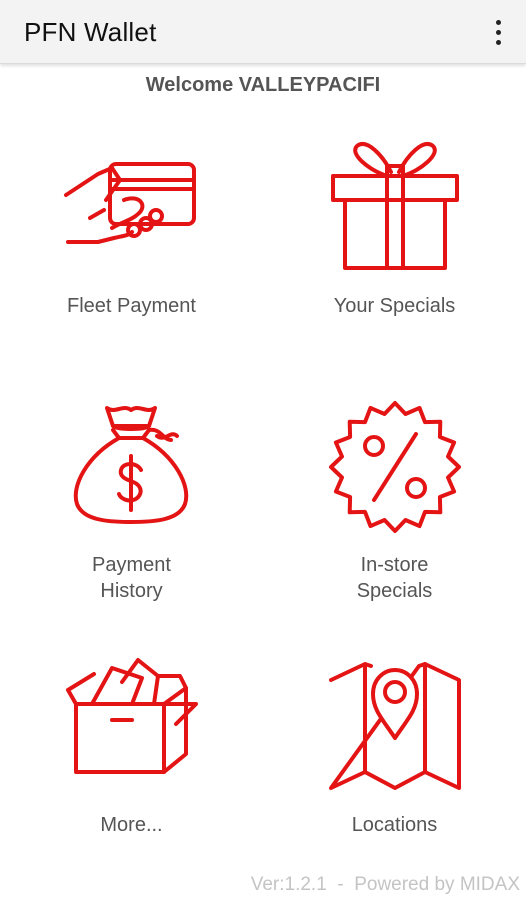 The image size is (526, 900). Describe the element at coordinates (385, 884) in the screenshot. I see `version-footer: Ver:1.2.1 - Powered by MIDAX` at that location.